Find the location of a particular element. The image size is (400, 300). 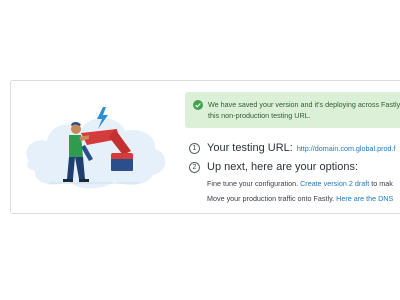

banner-message-line-2: this non-production testing URL. is located at coordinates (259, 115).